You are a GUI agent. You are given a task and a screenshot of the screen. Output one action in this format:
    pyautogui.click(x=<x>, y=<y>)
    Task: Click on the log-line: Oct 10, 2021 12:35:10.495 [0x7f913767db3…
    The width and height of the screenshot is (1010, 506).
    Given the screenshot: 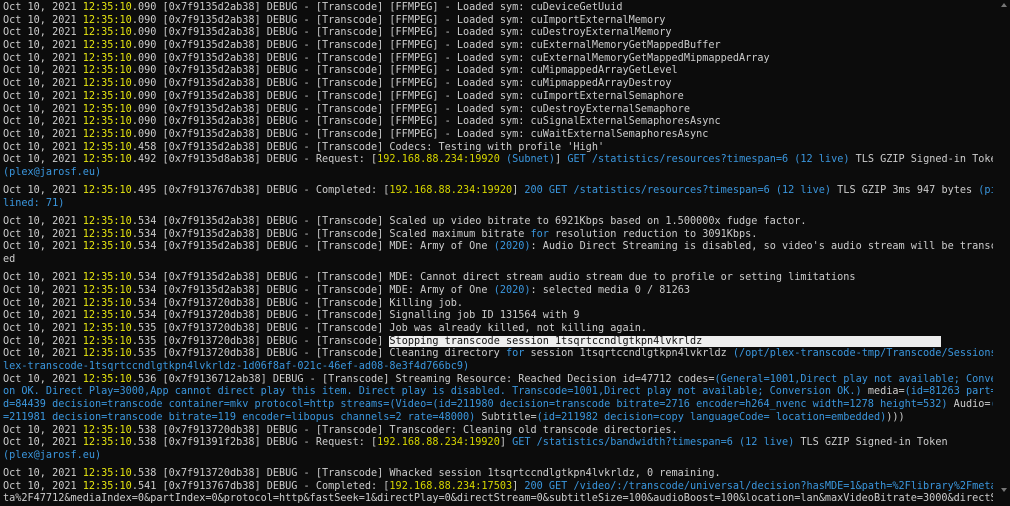 What is the action you would take?
    pyautogui.click(x=498, y=191)
    